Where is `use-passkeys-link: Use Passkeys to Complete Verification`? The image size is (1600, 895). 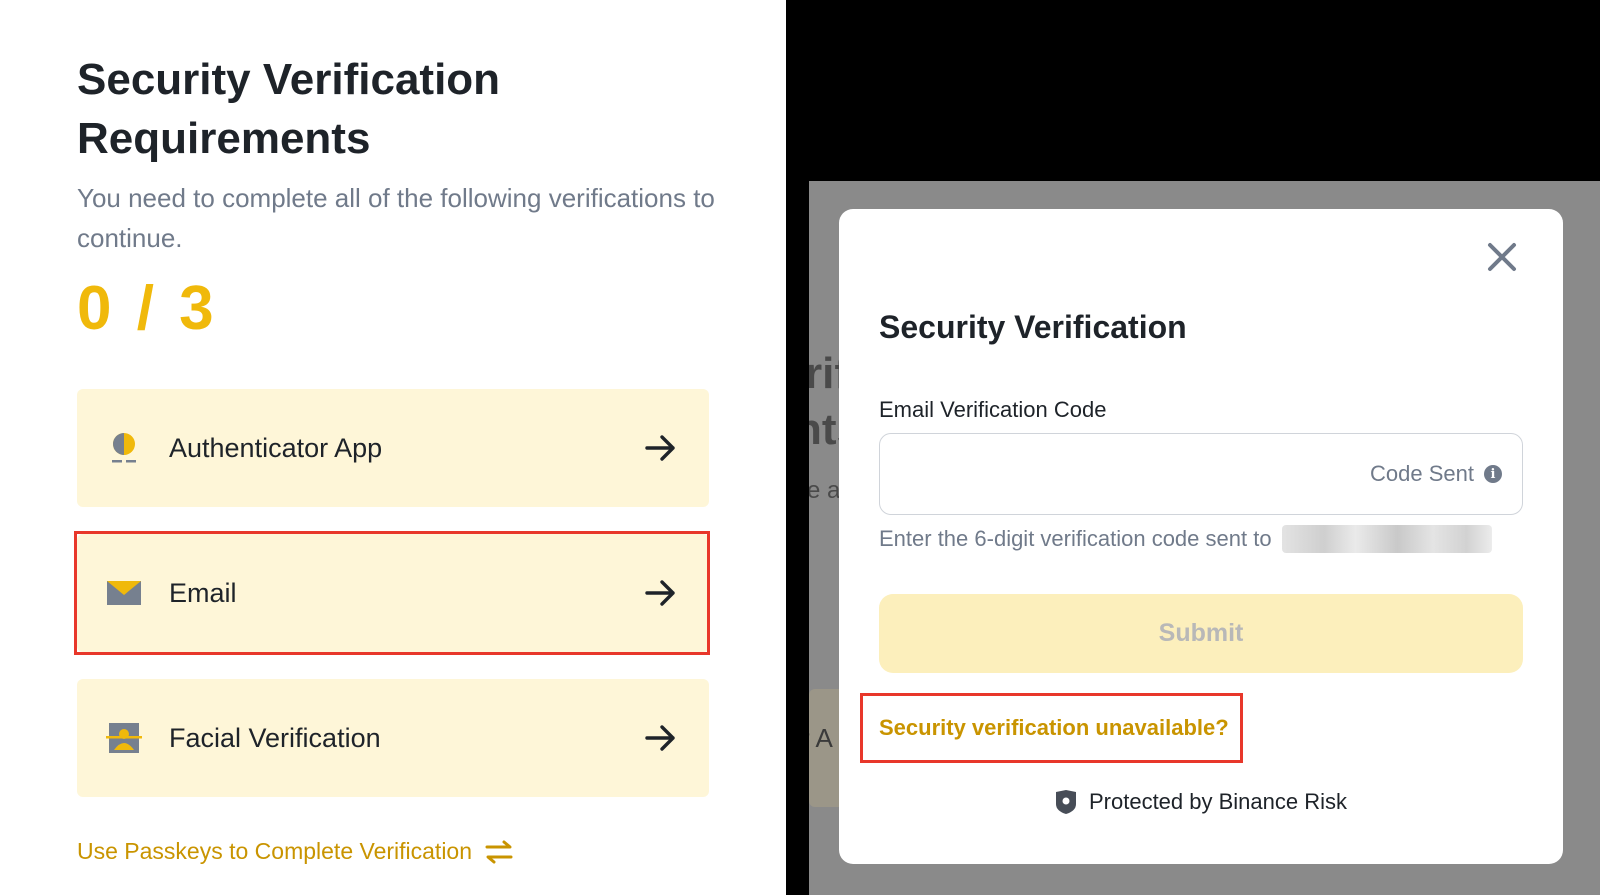 use-passkeys-link: Use Passkeys to Complete Verification is located at coordinates (295, 851).